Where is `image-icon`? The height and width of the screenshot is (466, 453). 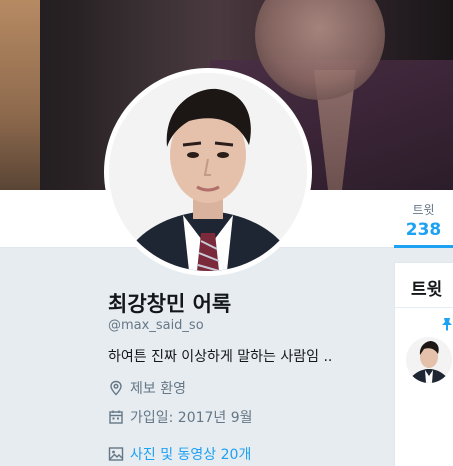 image-icon is located at coordinates (116, 454).